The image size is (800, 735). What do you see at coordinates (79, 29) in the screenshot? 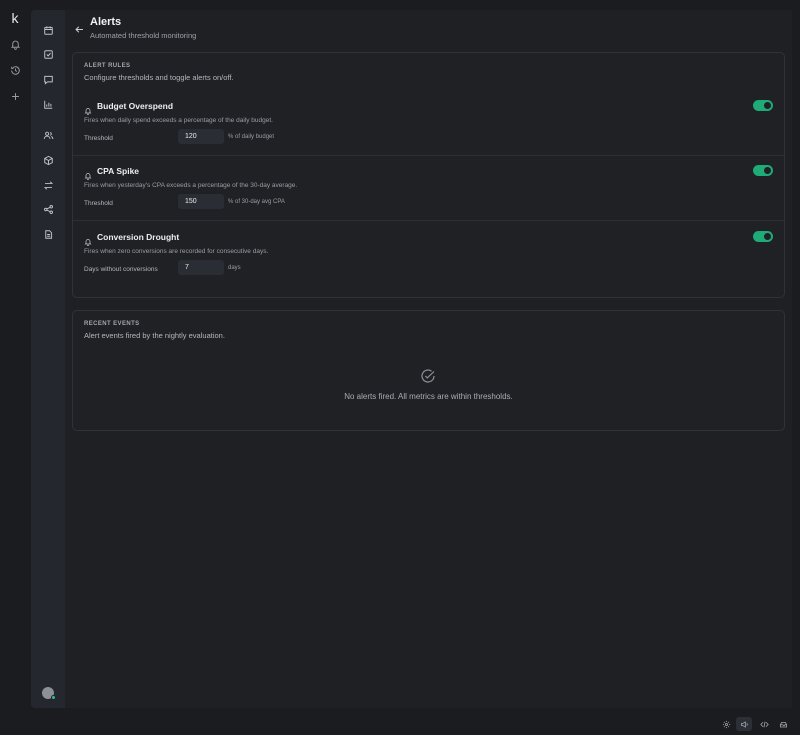
I see `back-arrow-icon` at bounding box center [79, 29].